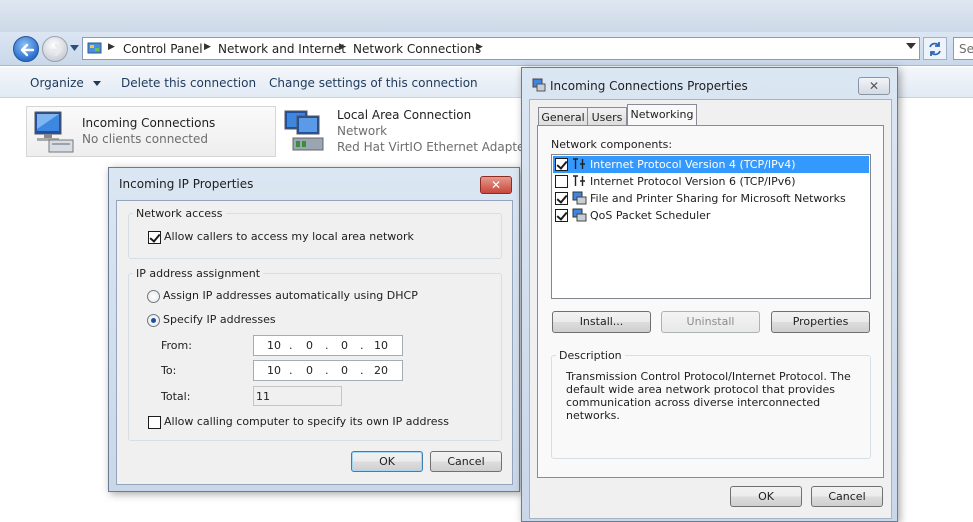 The height and width of the screenshot is (522, 973). What do you see at coordinates (417, 49) in the screenshot?
I see `breadcrumb-network-connections: Network Connections` at bounding box center [417, 49].